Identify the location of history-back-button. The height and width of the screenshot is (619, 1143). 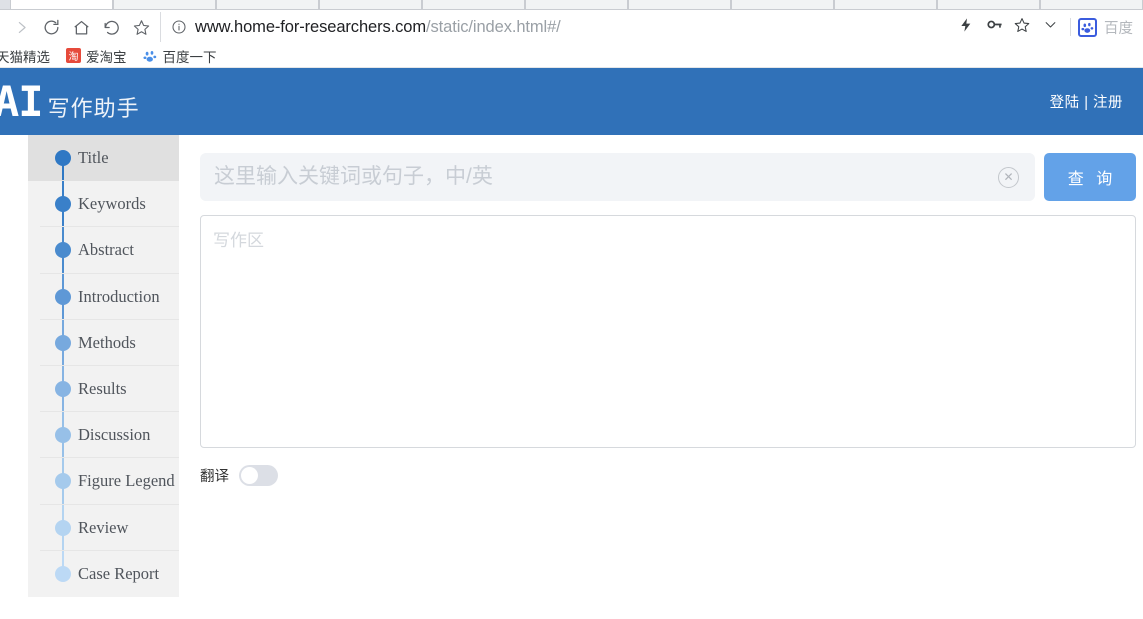
(111, 27).